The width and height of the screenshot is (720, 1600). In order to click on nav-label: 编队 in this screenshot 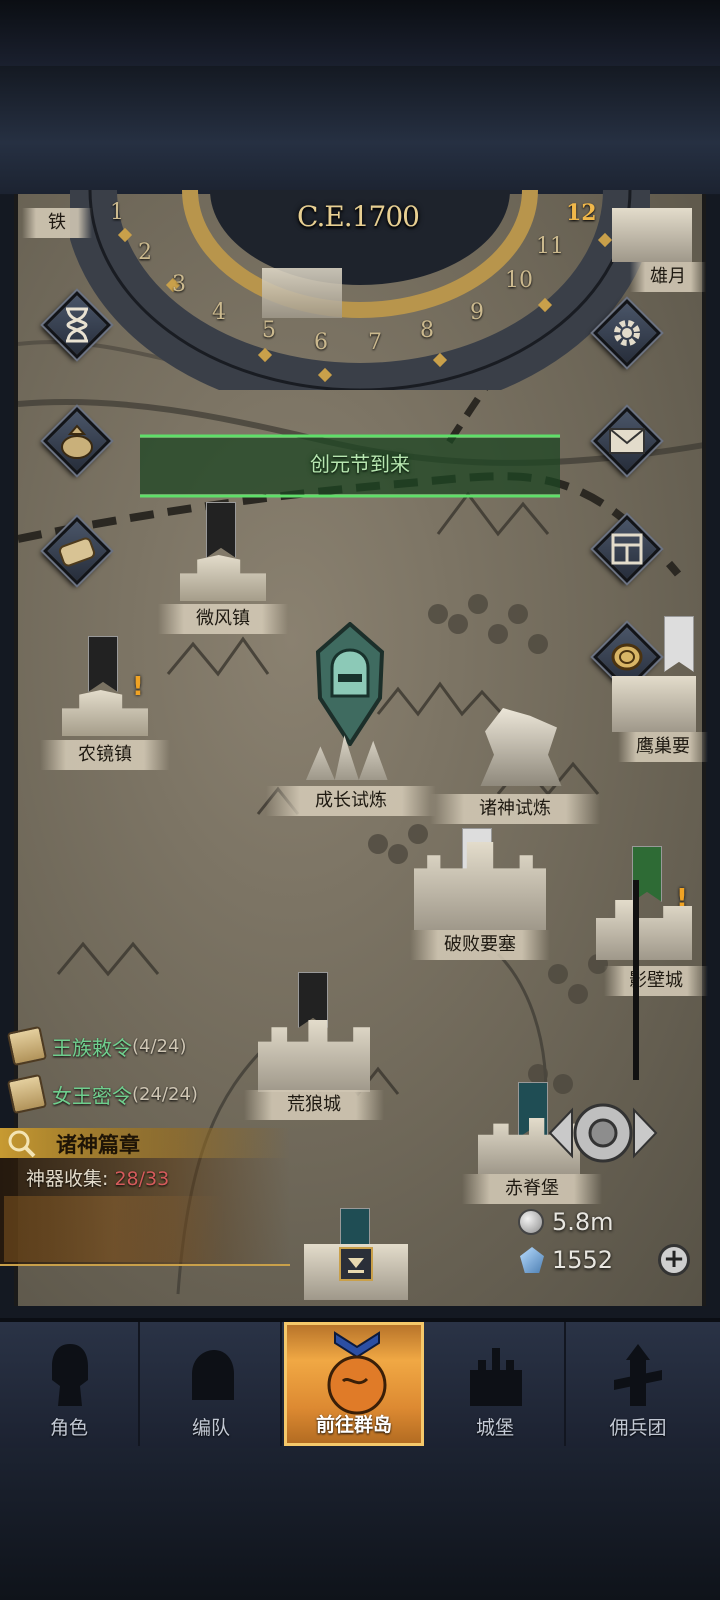, I will do `click(210, 1428)`.